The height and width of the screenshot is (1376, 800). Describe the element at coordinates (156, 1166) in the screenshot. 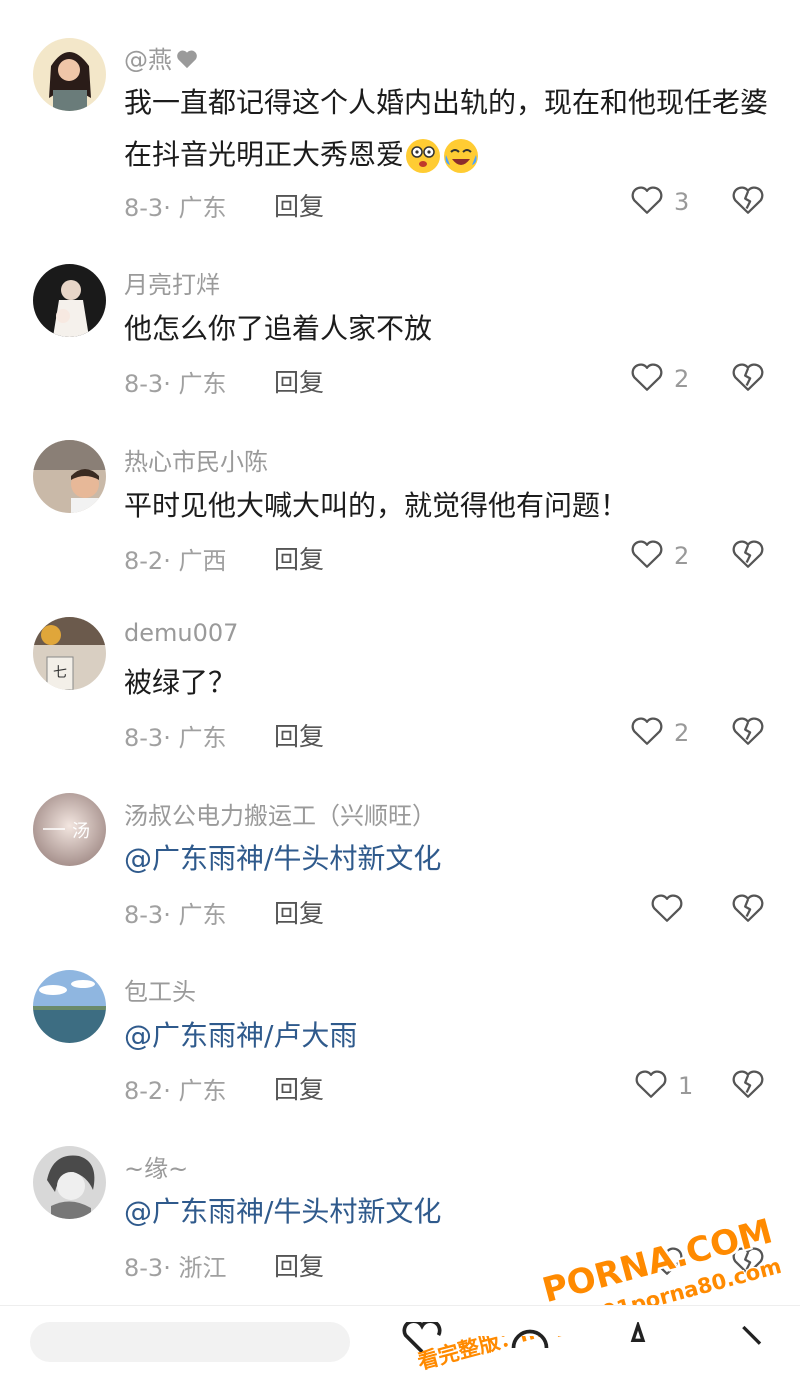

I see `username: ~缘~` at that location.